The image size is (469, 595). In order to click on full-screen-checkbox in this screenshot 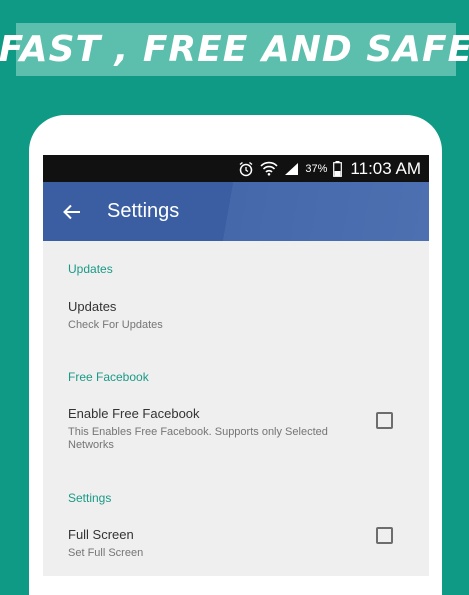, I will do `click(384, 535)`.